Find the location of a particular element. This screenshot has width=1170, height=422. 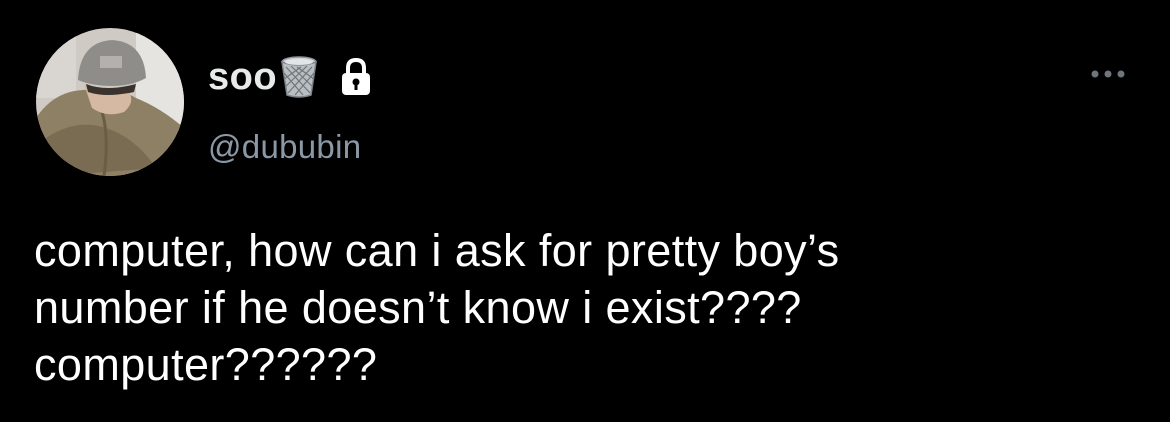

tweet-text-line: computer, how can i ask for pretty boy’s is located at coordinates (437, 250).